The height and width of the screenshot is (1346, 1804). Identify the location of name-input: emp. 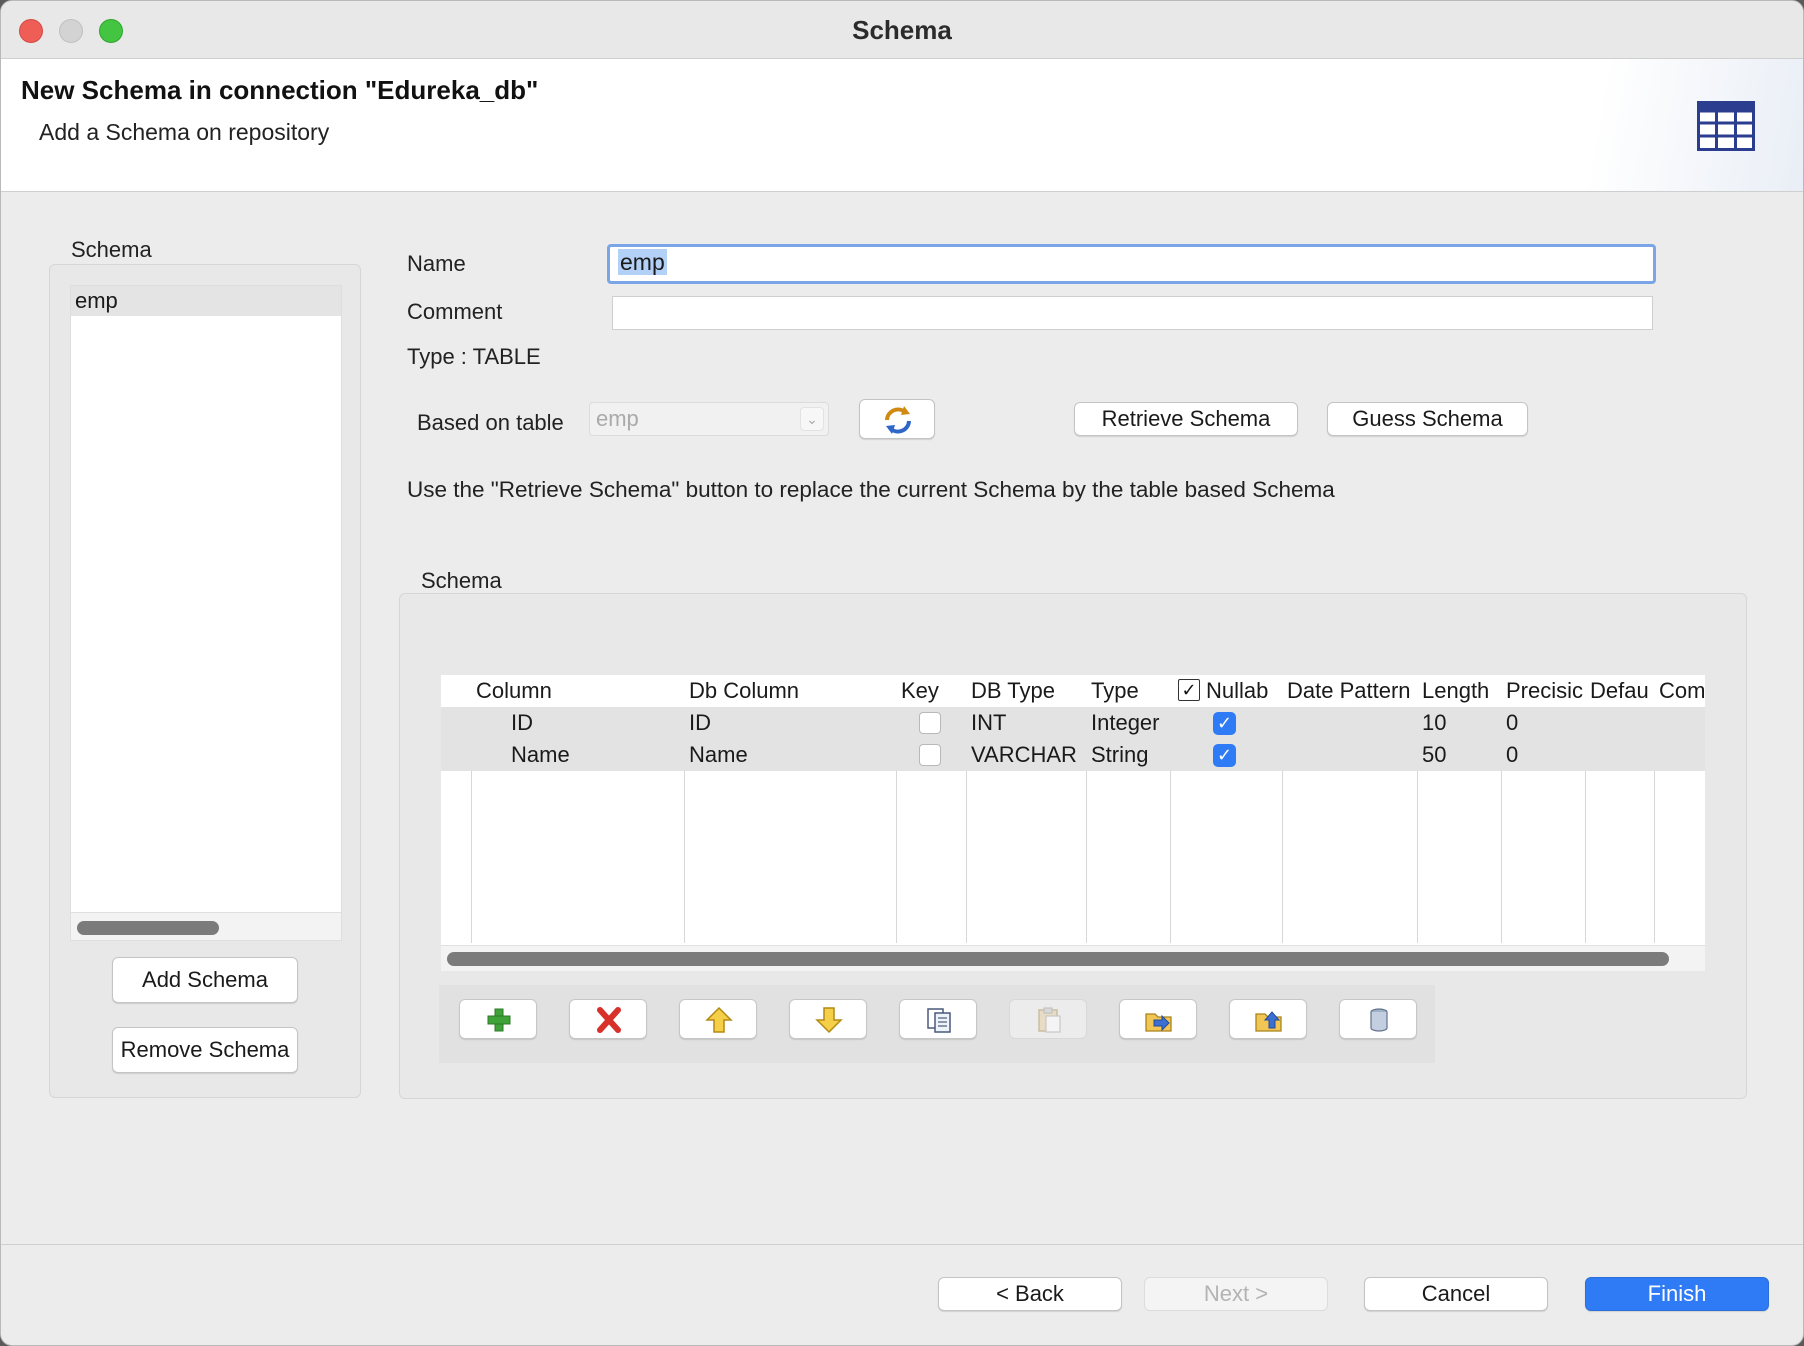
(1131, 264).